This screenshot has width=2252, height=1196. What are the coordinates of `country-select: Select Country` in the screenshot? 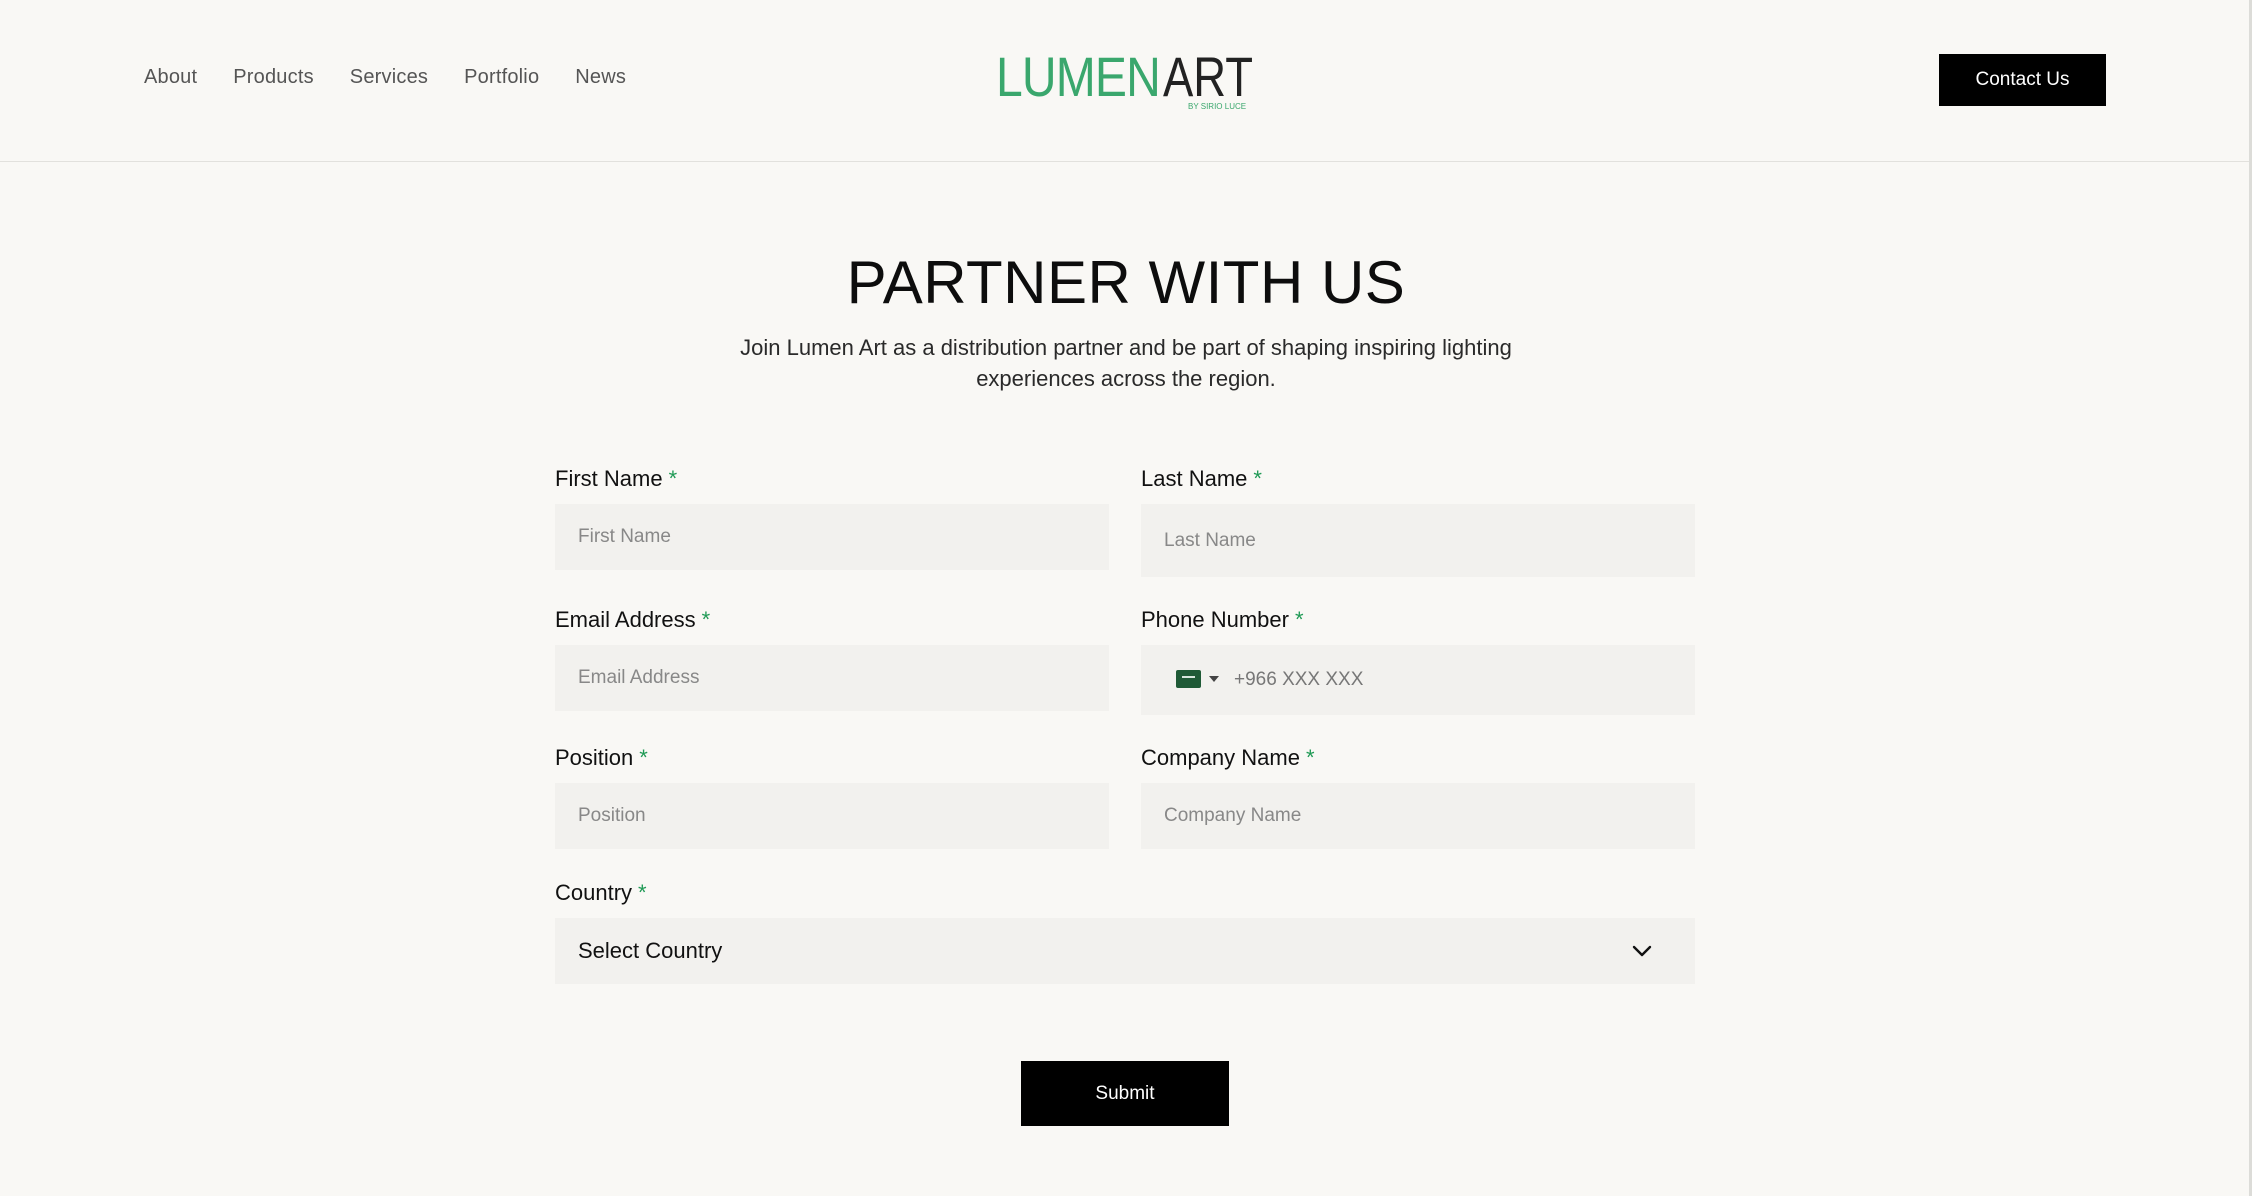 It's located at (1125, 951).